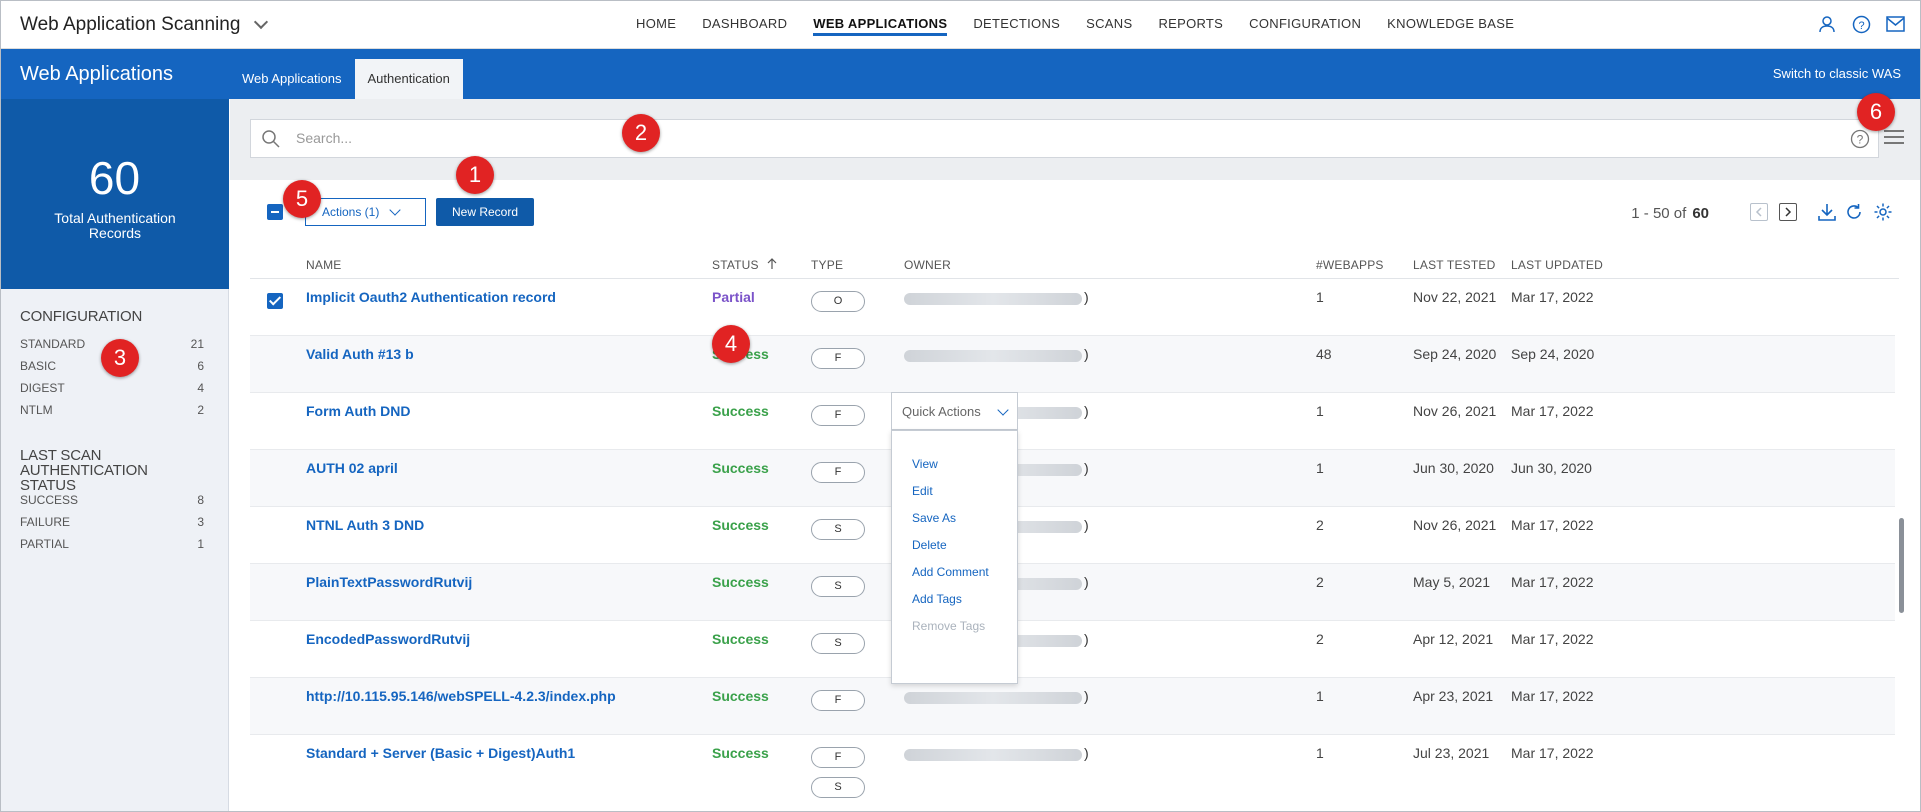 Image resolution: width=1921 pixels, height=812 pixels. What do you see at coordinates (1895, 24) in the screenshot?
I see `mail-icon` at bounding box center [1895, 24].